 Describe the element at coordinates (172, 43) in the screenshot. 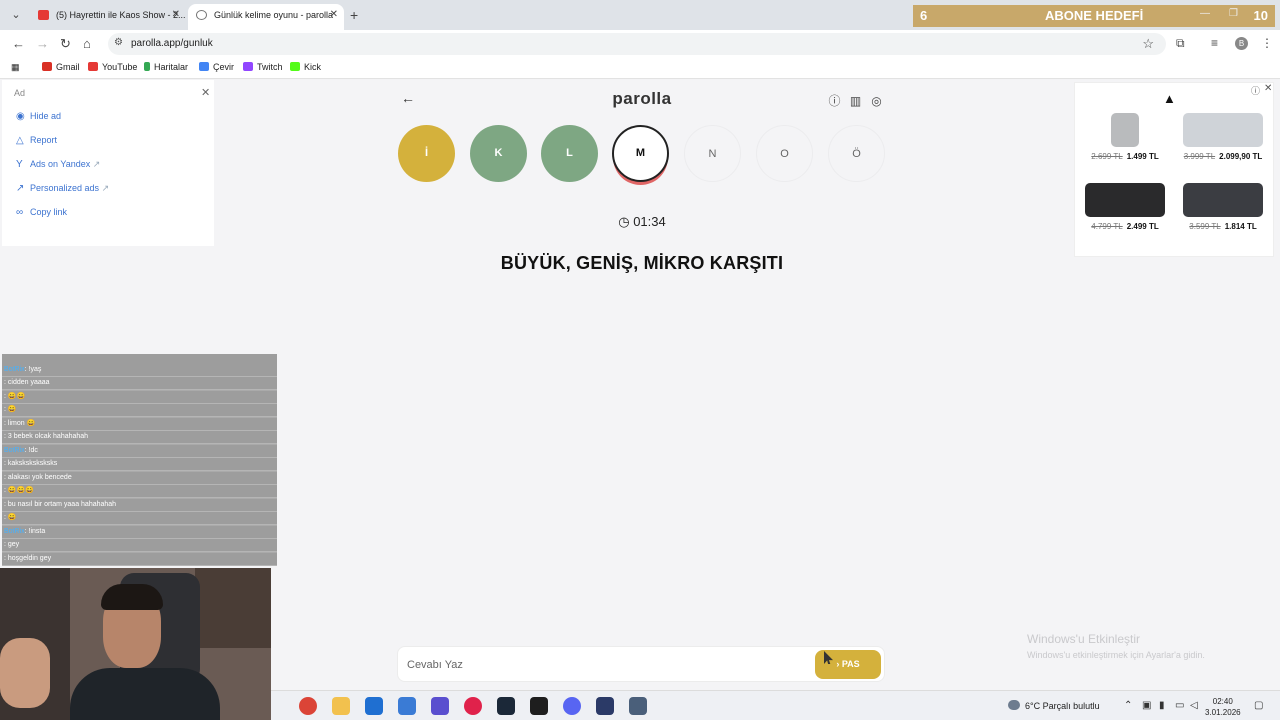

I see `url-text: parolla.app/gunluk` at that location.